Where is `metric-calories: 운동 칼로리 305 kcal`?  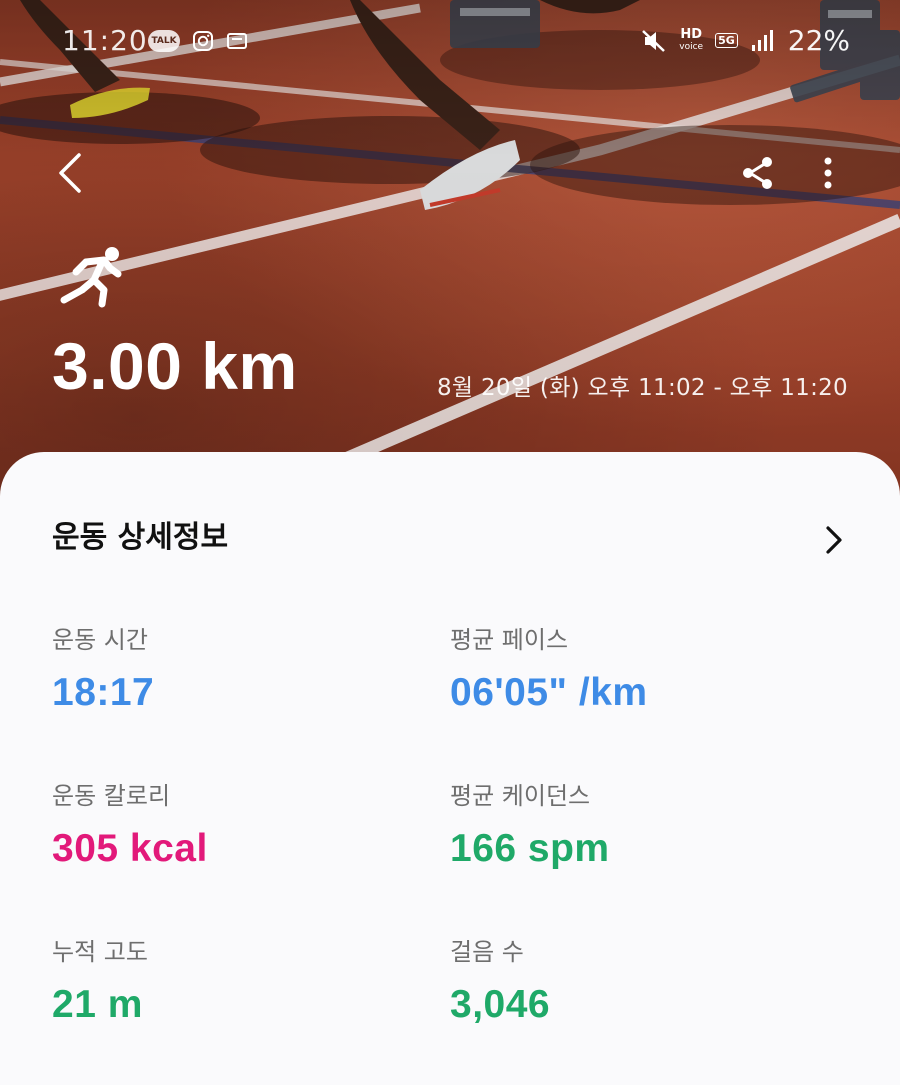
metric-calories: 운동 칼로리 305 kcal is located at coordinates (130, 823).